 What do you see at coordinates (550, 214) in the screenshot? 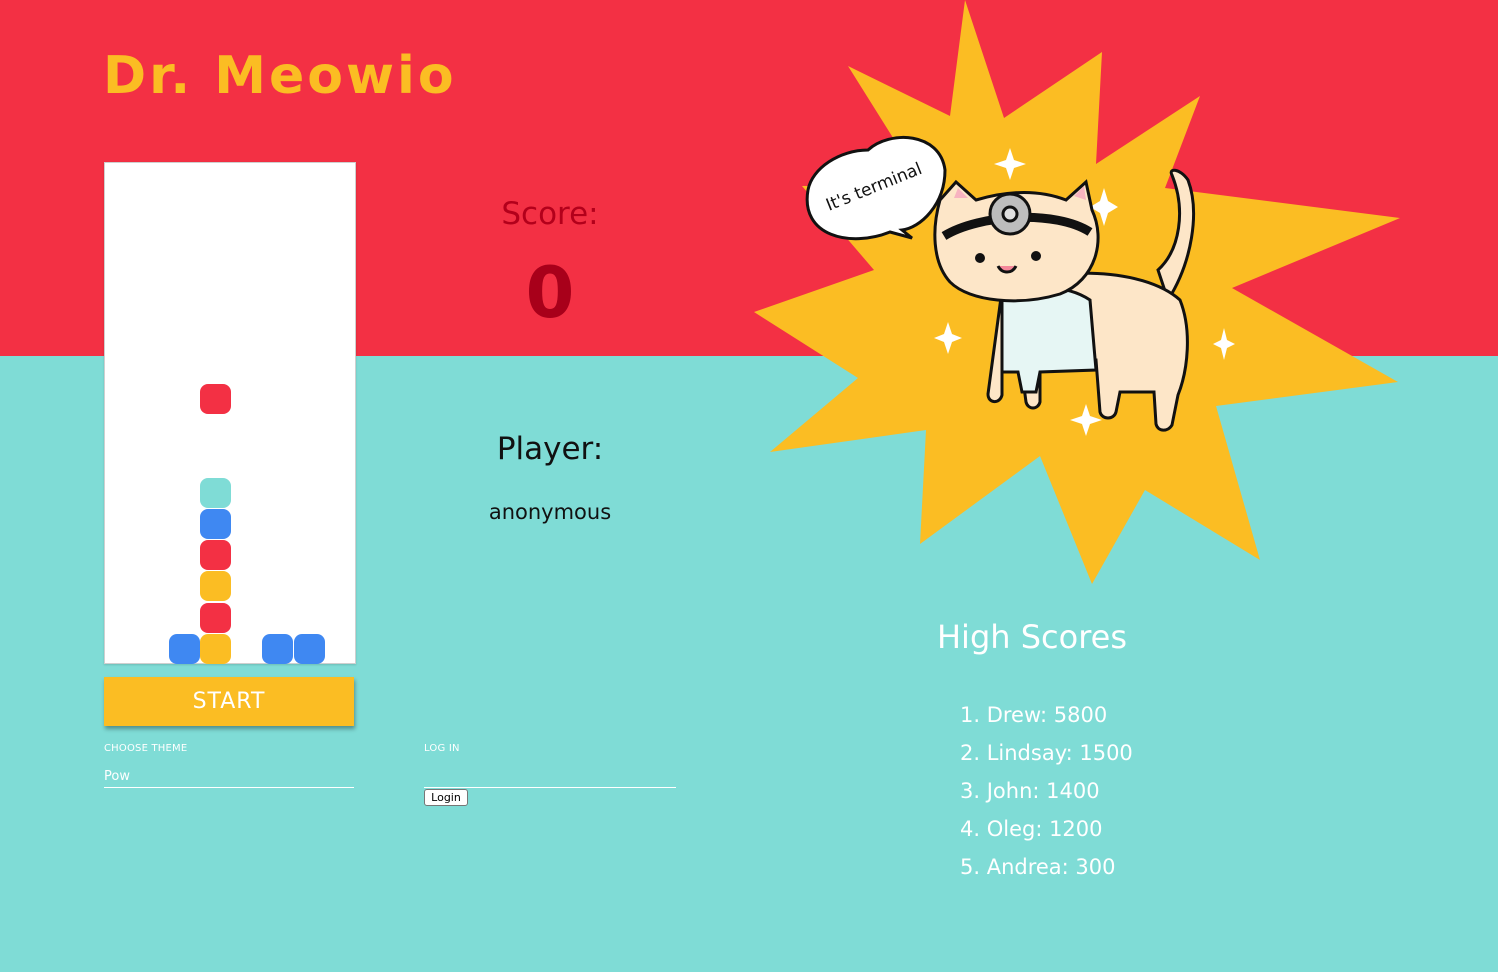
I see `score-label: Score:` at bounding box center [550, 214].